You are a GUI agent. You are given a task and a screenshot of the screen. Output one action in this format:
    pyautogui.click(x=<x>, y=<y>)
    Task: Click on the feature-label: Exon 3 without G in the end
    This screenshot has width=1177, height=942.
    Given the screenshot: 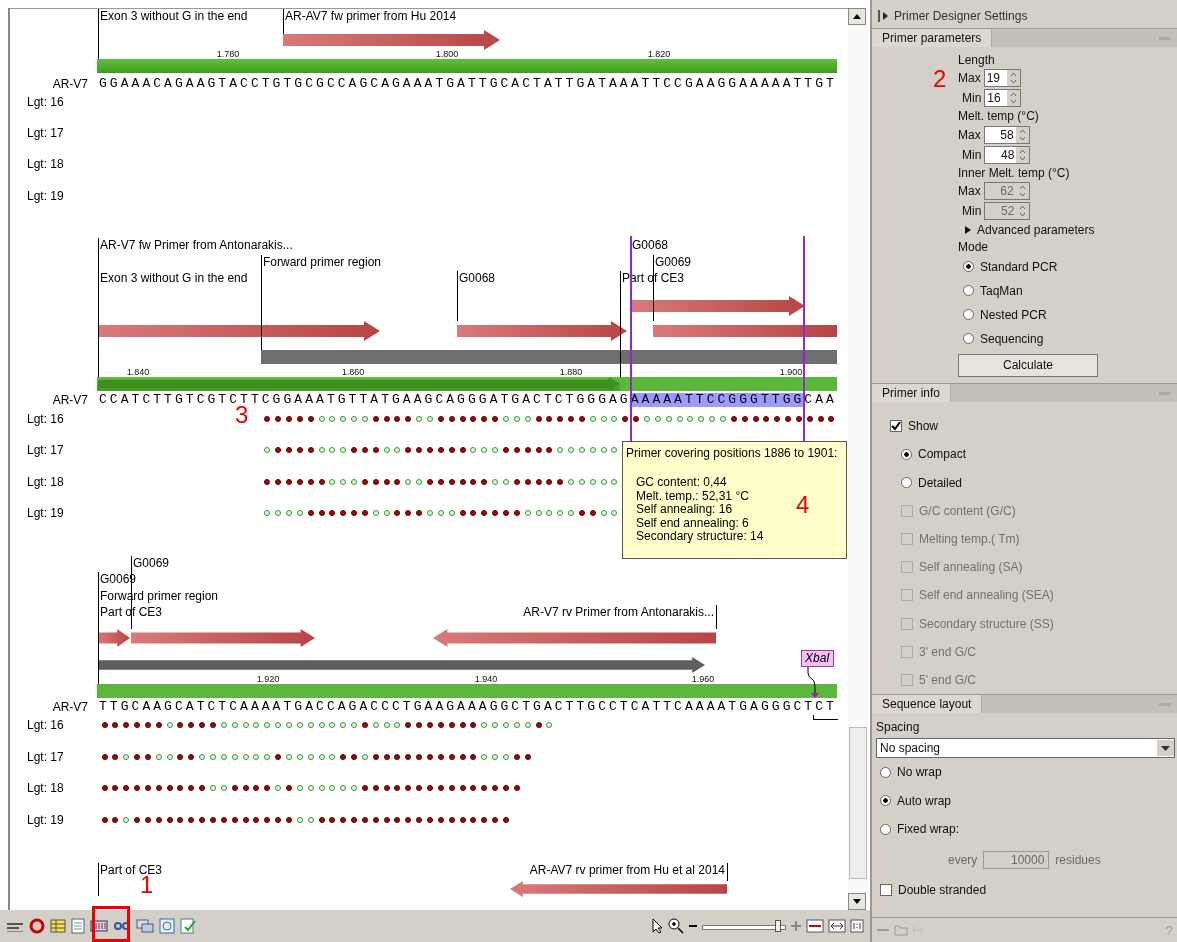 What is the action you would take?
    pyautogui.click(x=174, y=16)
    